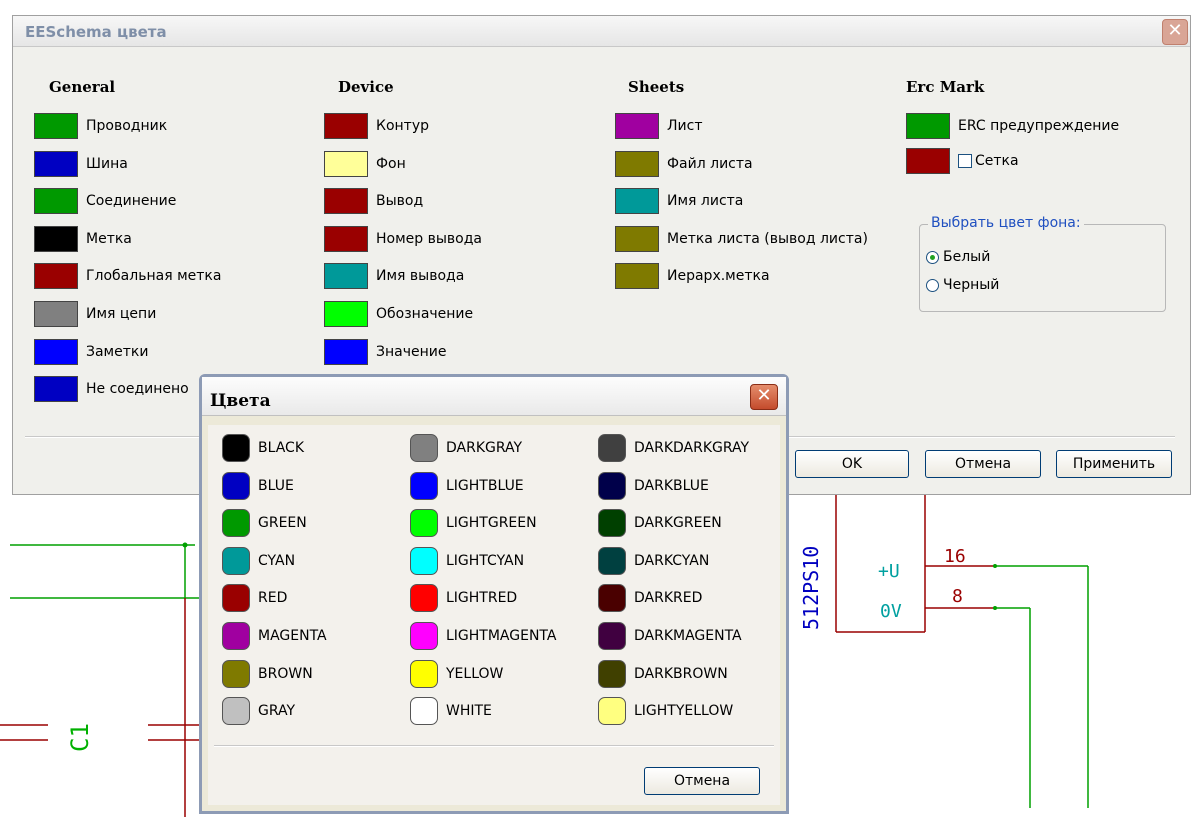 The width and height of the screenshot is (1191, 817). Describe the element at coordinates (473, 523) in the screenshot. I see `color-option: LIGHTGREEN` at that location.